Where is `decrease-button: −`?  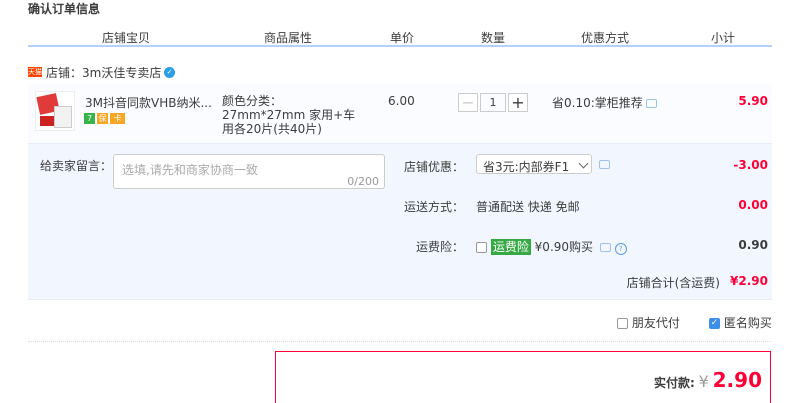 decrease-button: − is located at coordinates (468, 102).